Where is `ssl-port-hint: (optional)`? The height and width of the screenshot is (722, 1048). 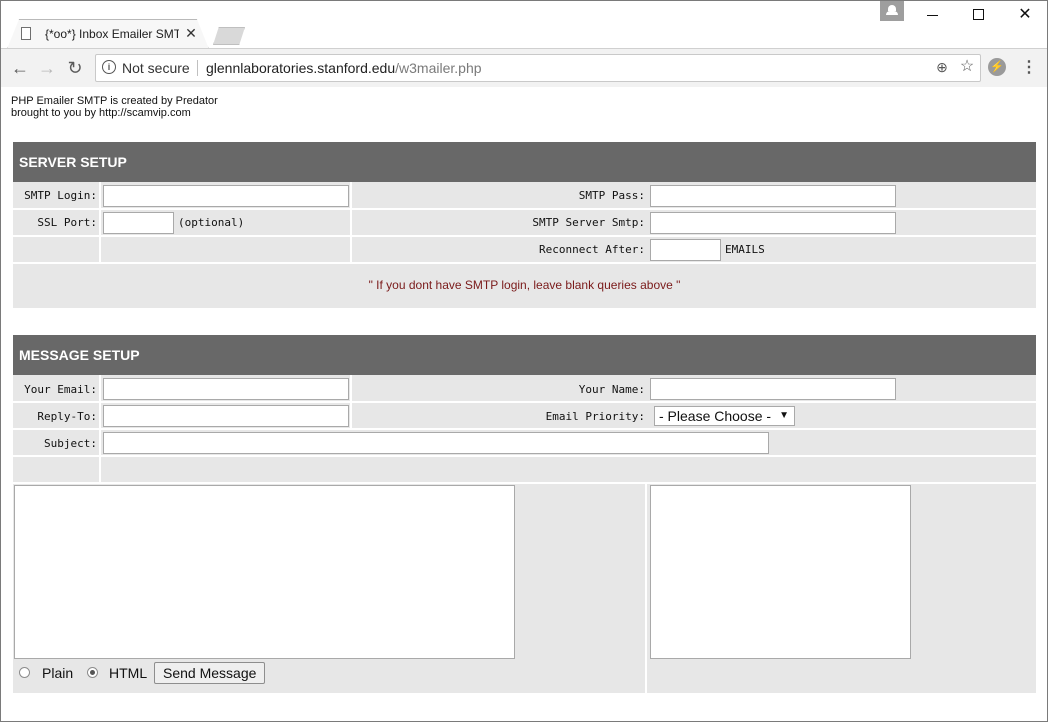
ssl-port-hint: (optional) is located at coordinates (211, 222).